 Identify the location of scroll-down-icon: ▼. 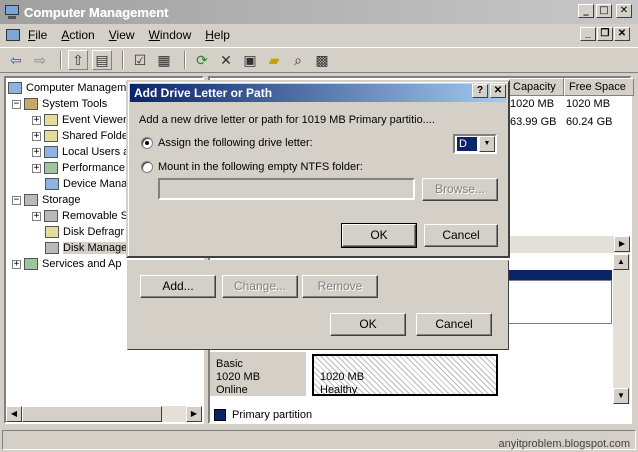
(621, 396).